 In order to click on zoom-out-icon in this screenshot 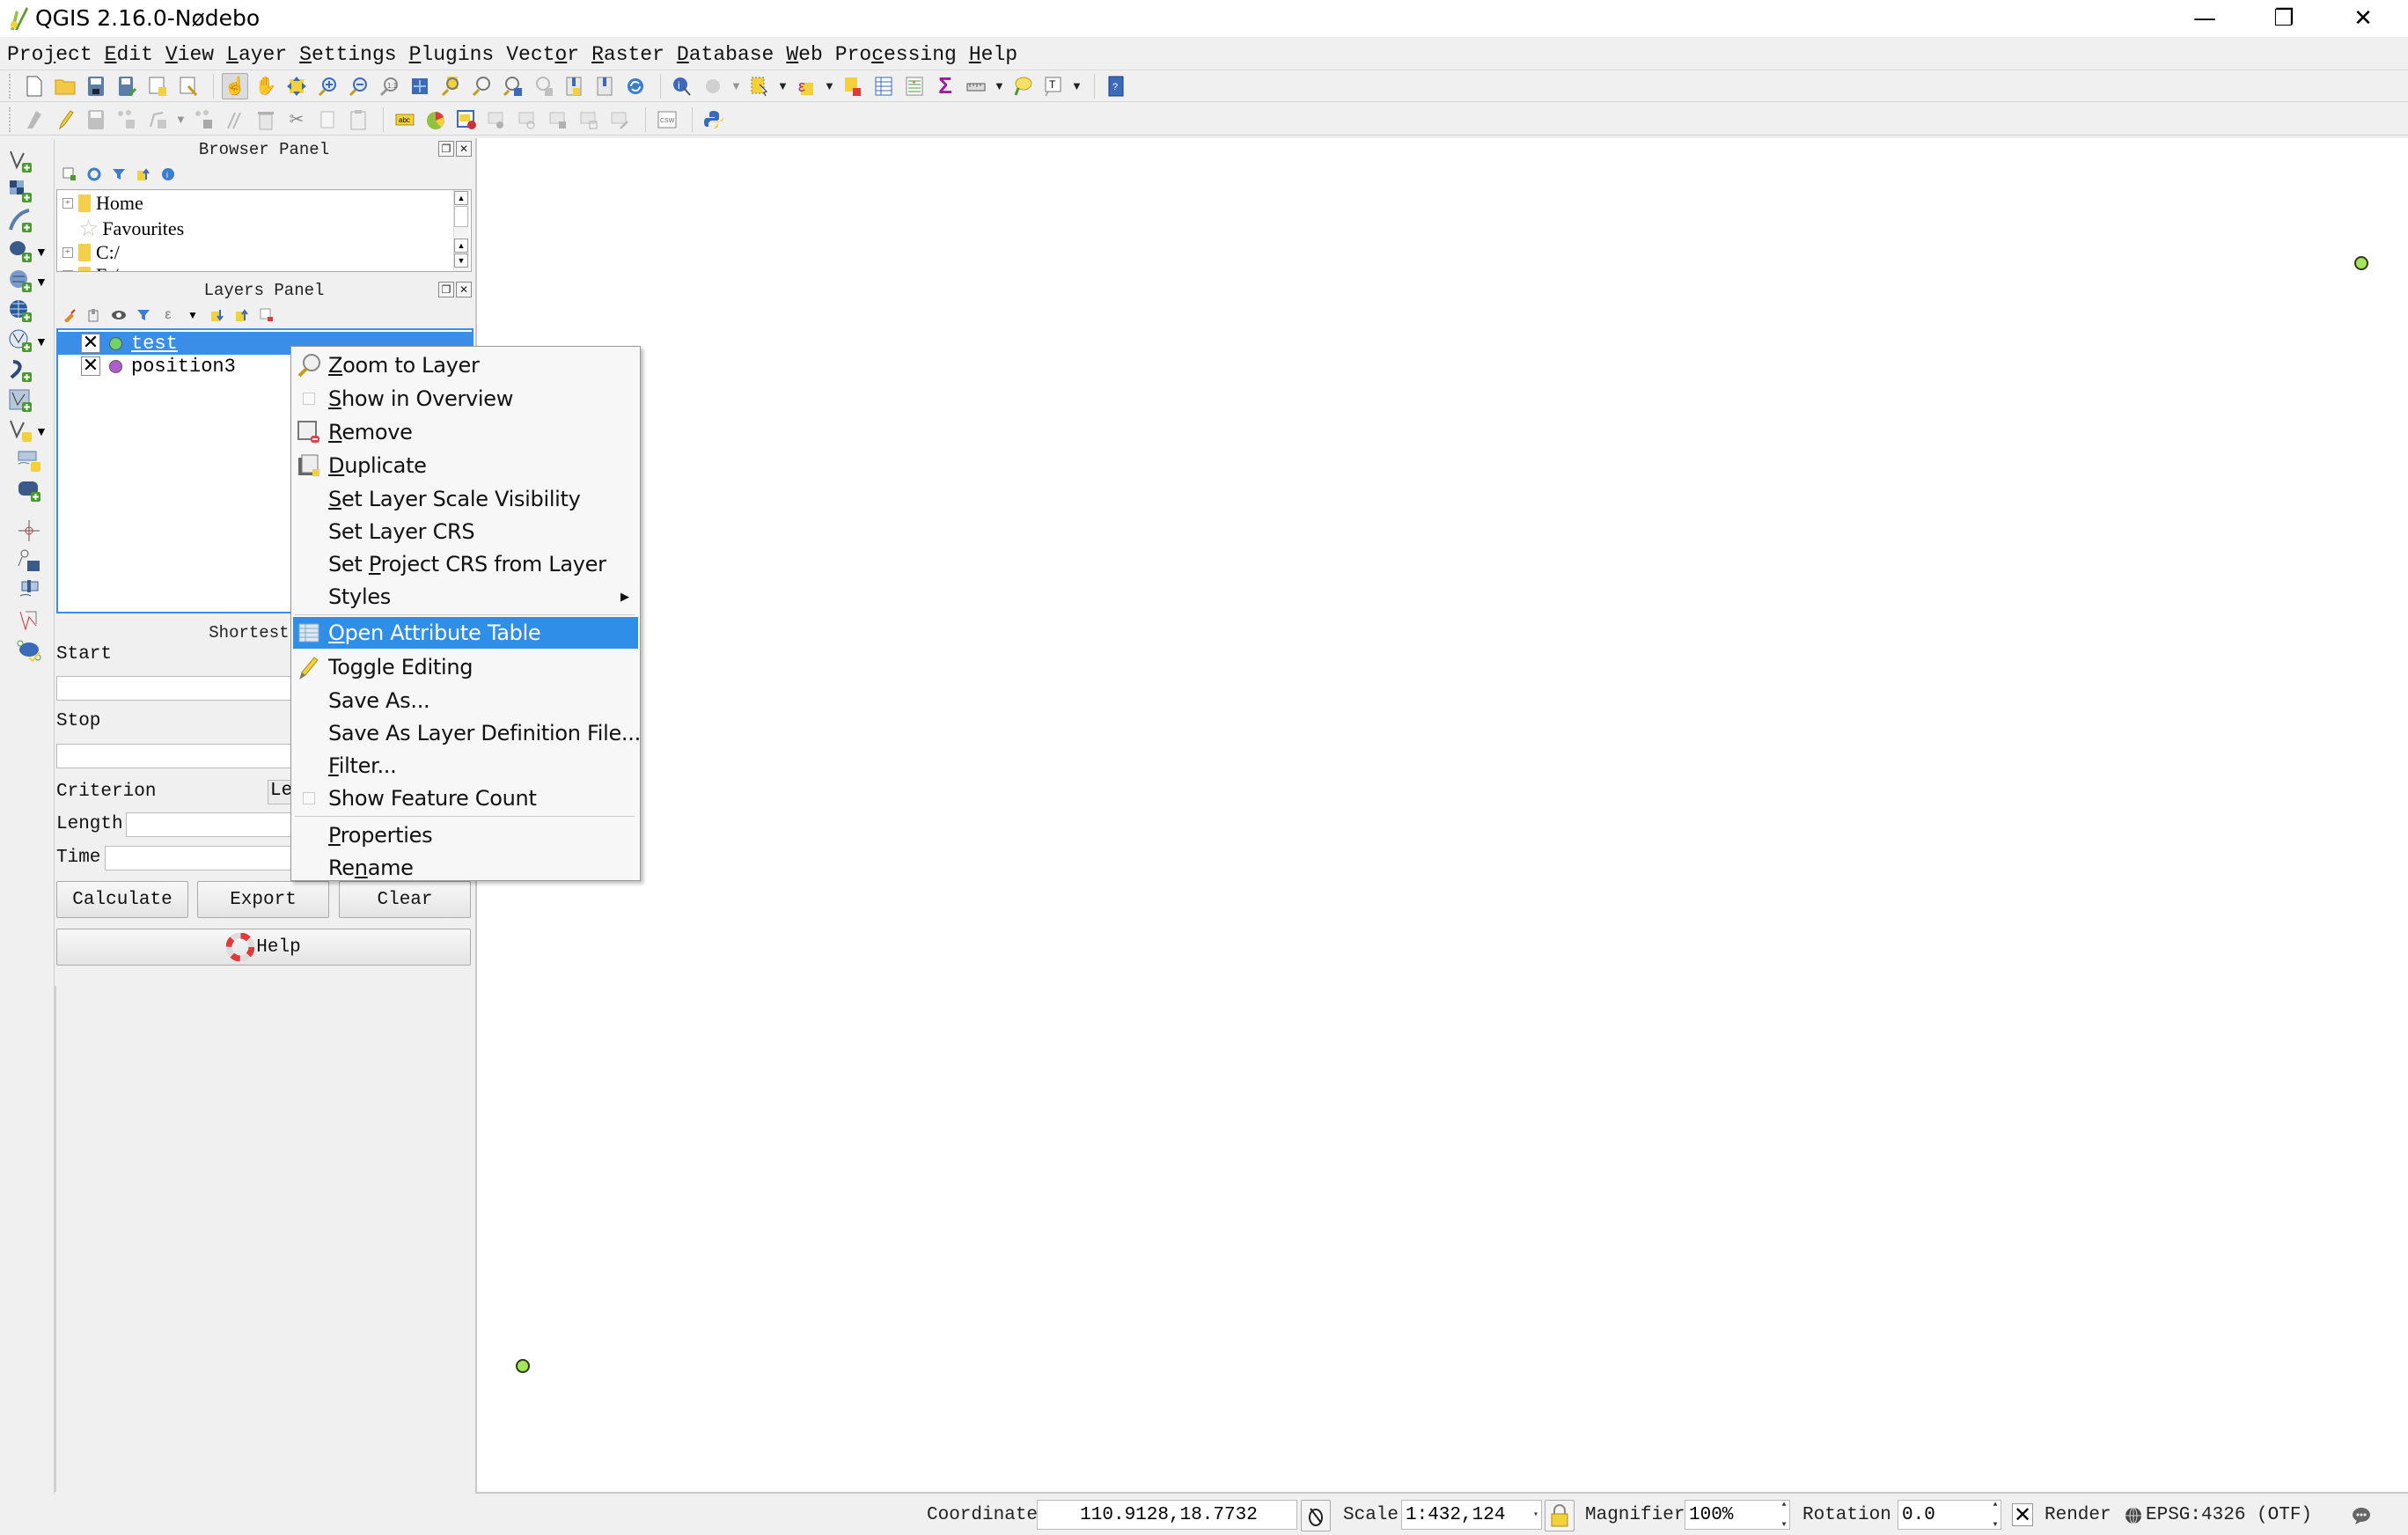, I will do `click(358, 86)`.